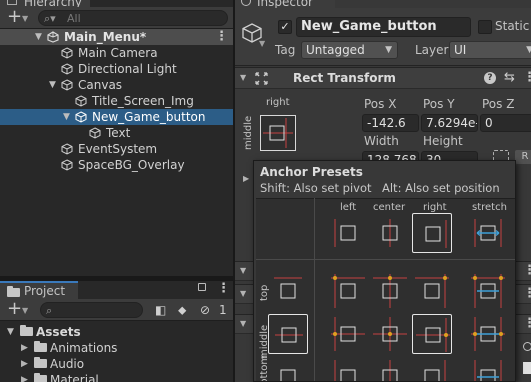 This screenshot has width=531, height=382. Describe the element at coordinates (488, 334) in the screenshot. I see `anchor-preset-middle-stretch` at that location.